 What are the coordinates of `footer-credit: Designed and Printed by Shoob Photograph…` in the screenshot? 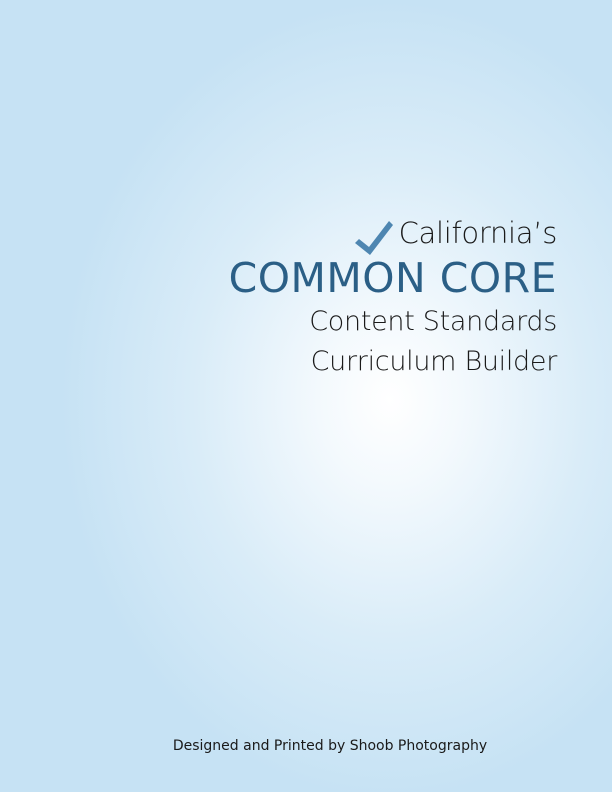 It's located at (330, 746).